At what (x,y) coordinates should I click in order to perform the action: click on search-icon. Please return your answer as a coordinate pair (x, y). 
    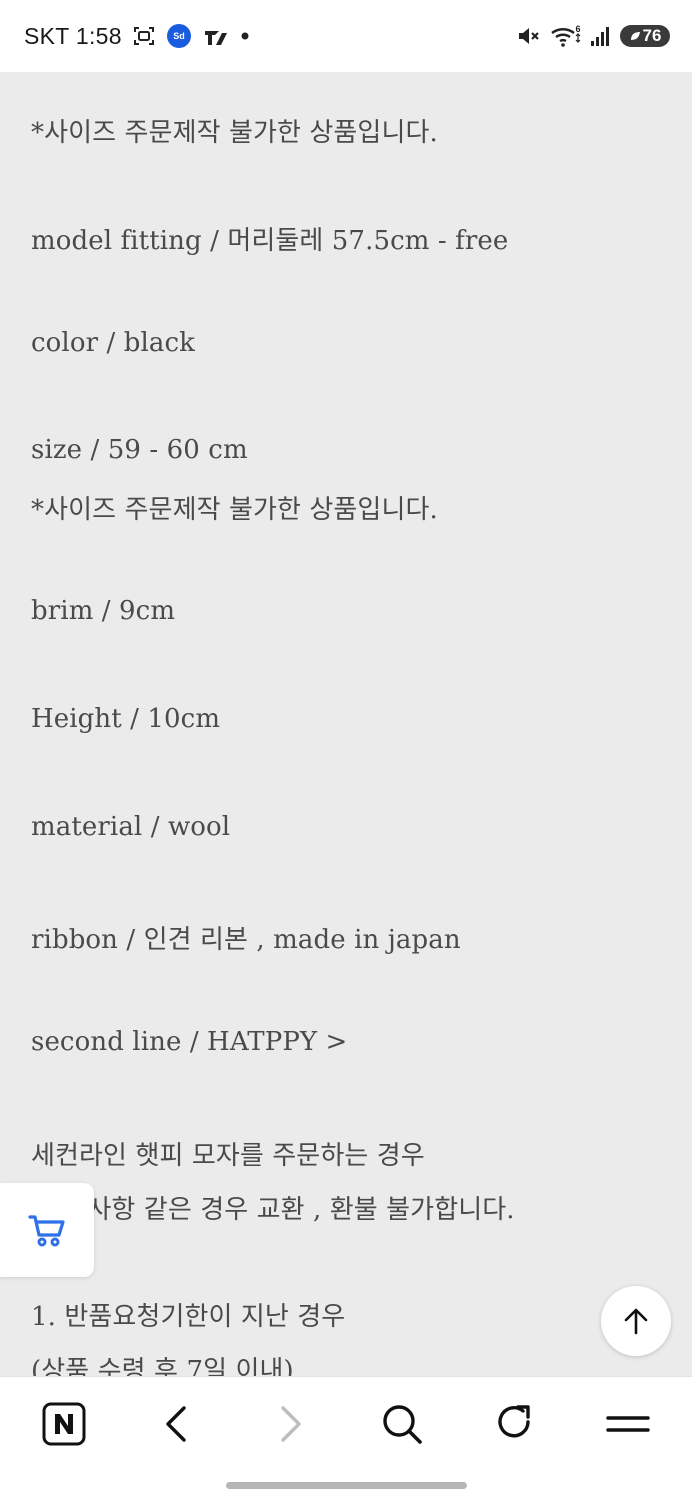
    Looking at the image, I should click on (403, 1424).